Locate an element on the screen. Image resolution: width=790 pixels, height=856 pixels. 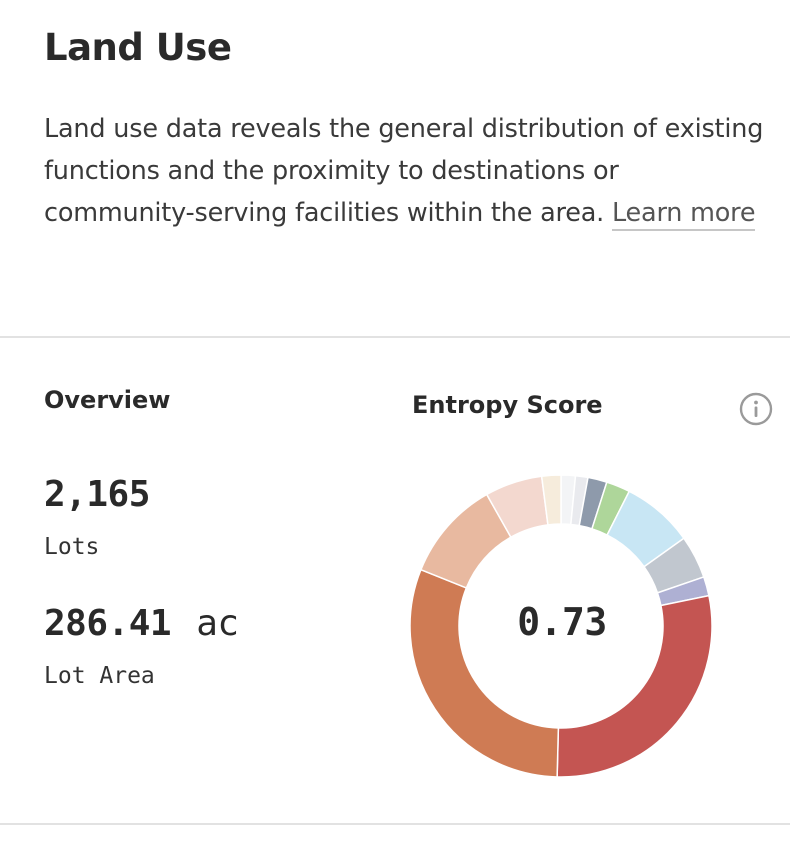
info-icon is located at coordinates (756, 409).